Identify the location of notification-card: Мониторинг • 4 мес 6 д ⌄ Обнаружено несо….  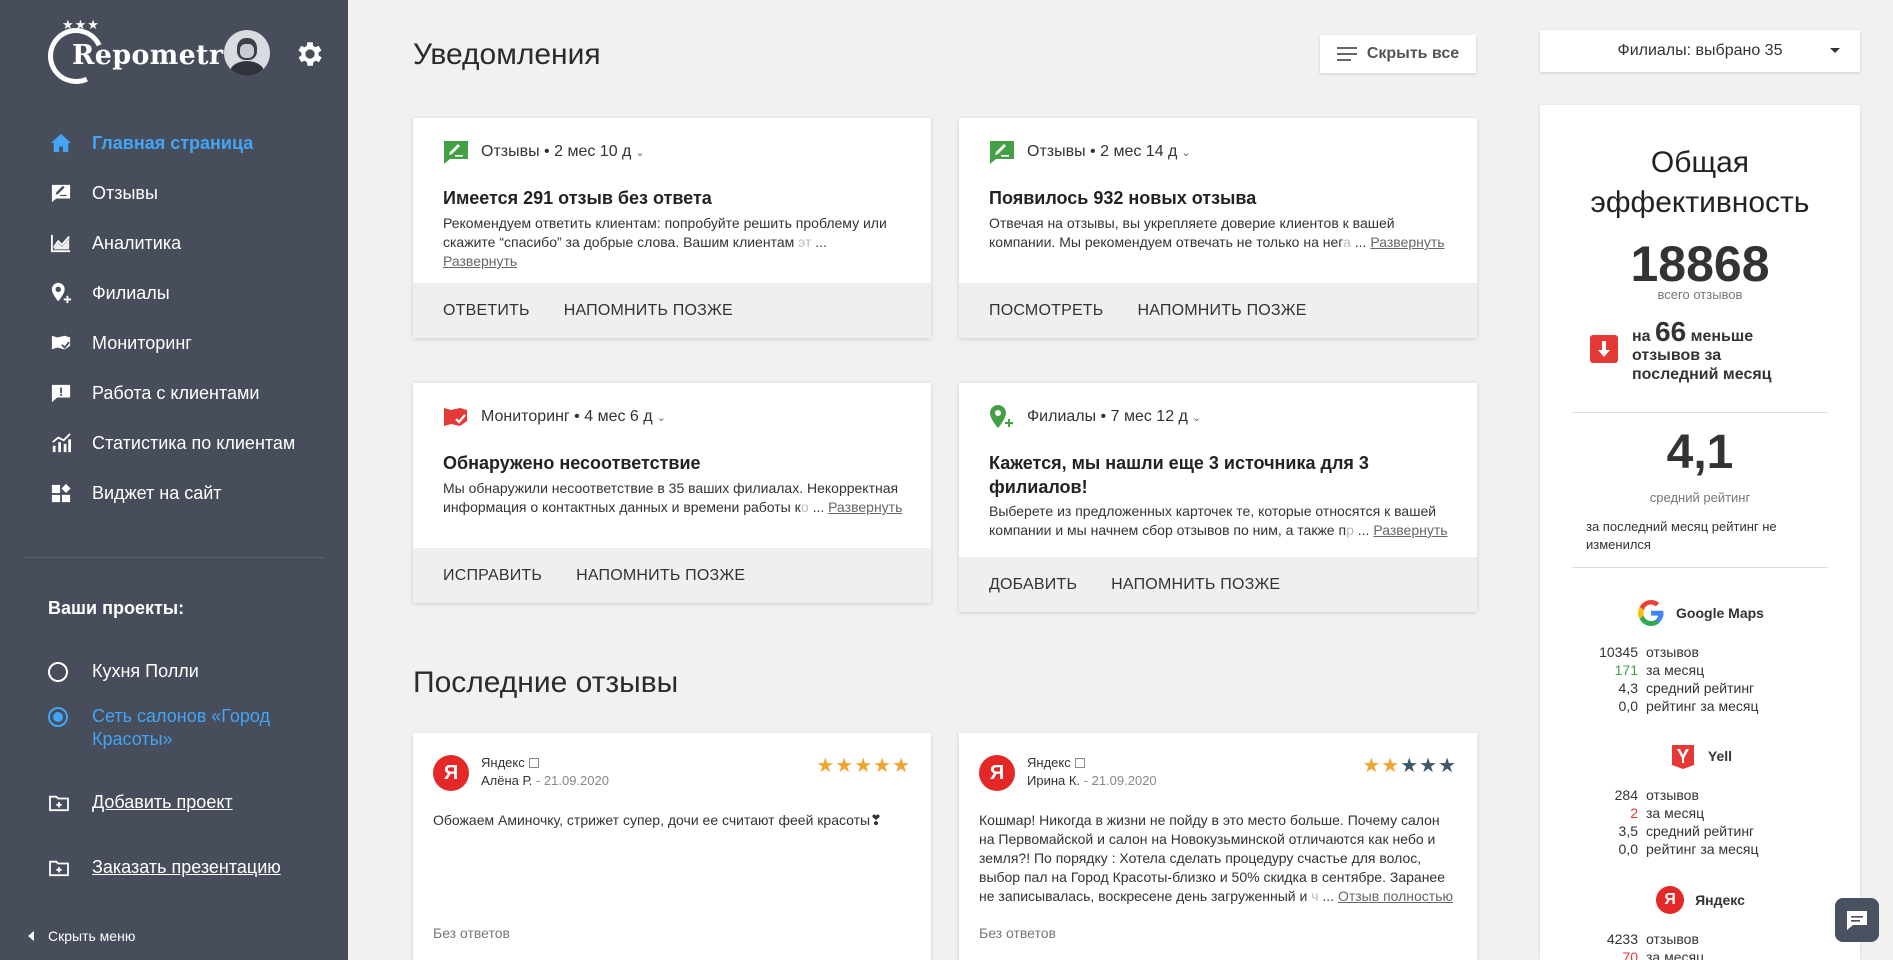
(672, 493).